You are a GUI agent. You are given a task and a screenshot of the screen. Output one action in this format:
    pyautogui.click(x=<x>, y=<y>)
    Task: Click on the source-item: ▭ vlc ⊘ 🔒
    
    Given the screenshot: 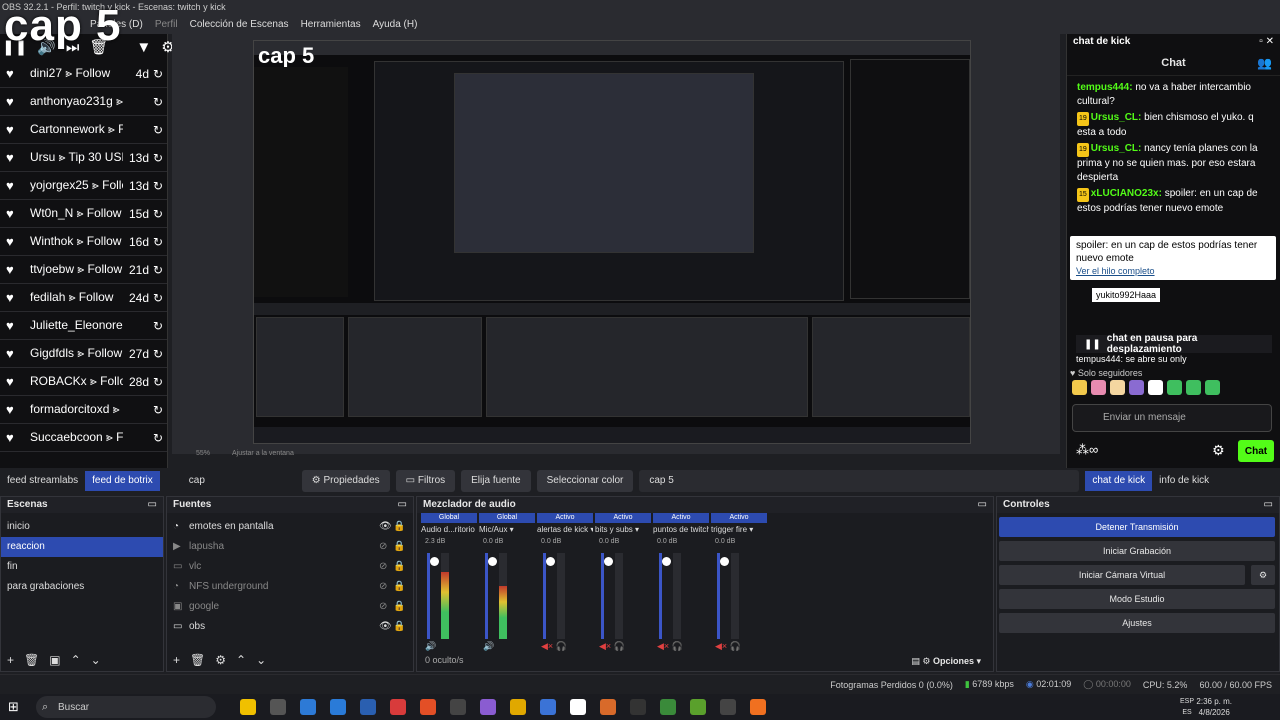 What is the action you would take?
    pyautogui.click(x=290, y=567)
    